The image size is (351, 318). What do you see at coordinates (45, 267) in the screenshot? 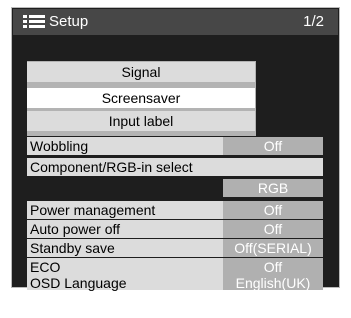
I see `setting-label: ECO` at bounding box center [45, 267].